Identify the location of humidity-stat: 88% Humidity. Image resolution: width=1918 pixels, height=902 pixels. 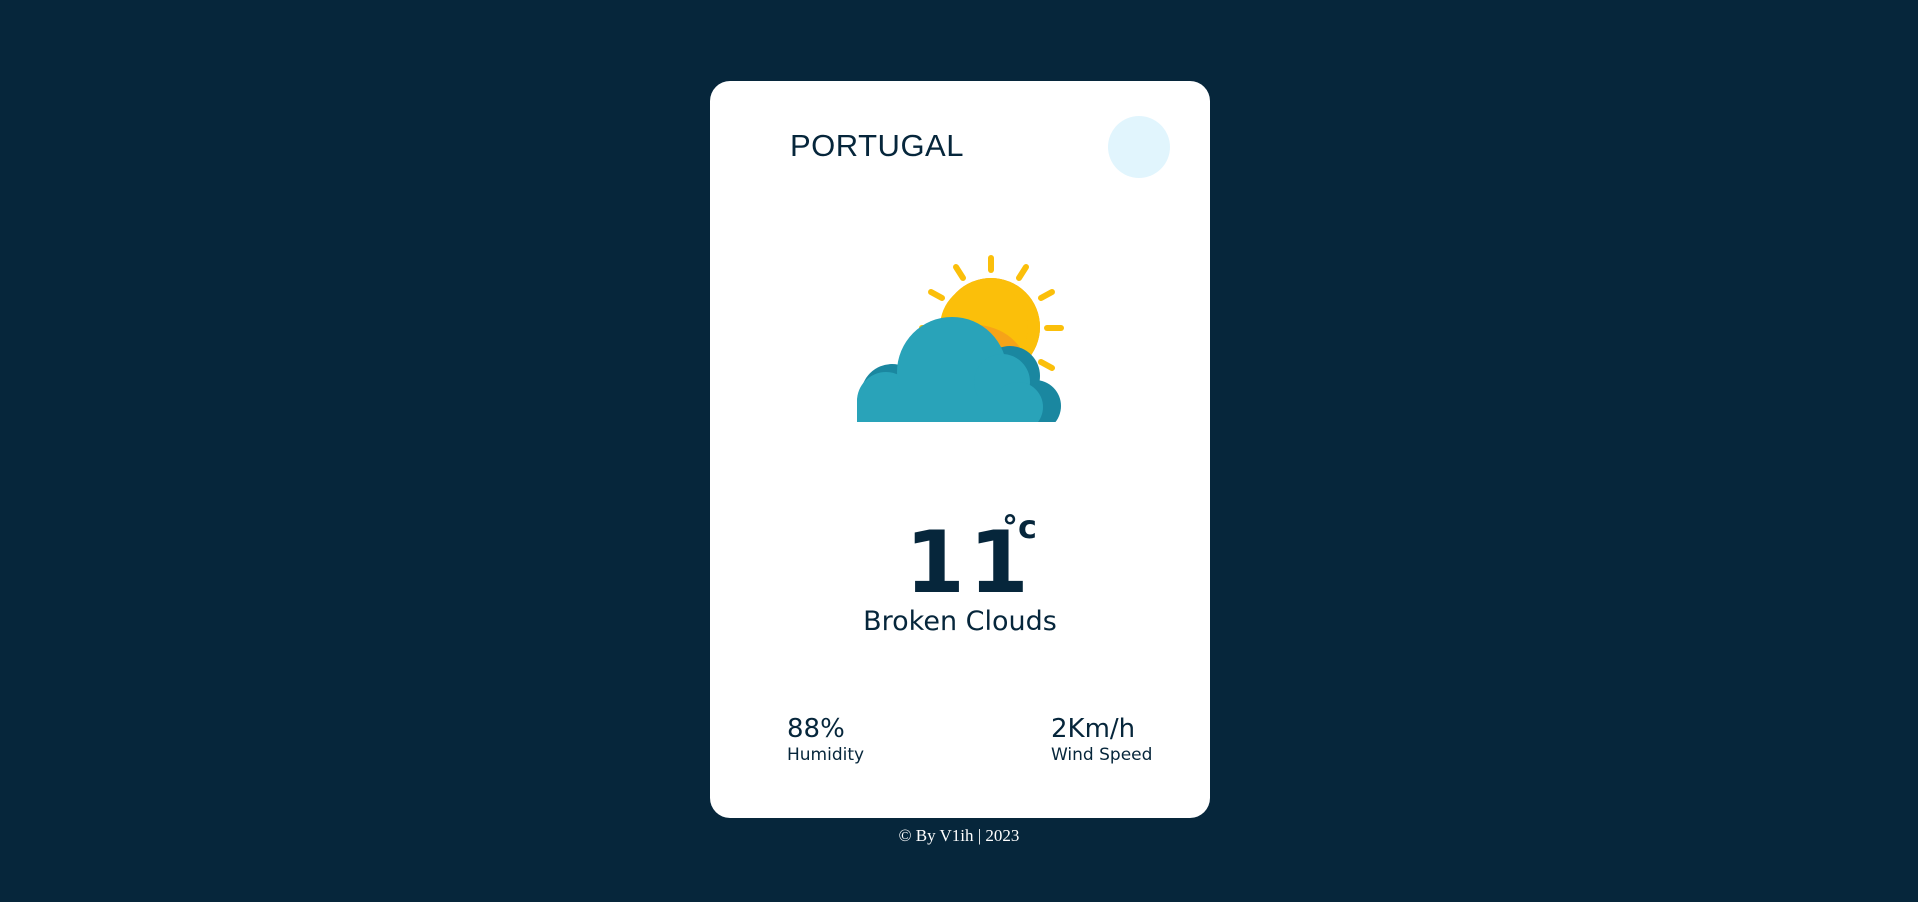
(825, 739).